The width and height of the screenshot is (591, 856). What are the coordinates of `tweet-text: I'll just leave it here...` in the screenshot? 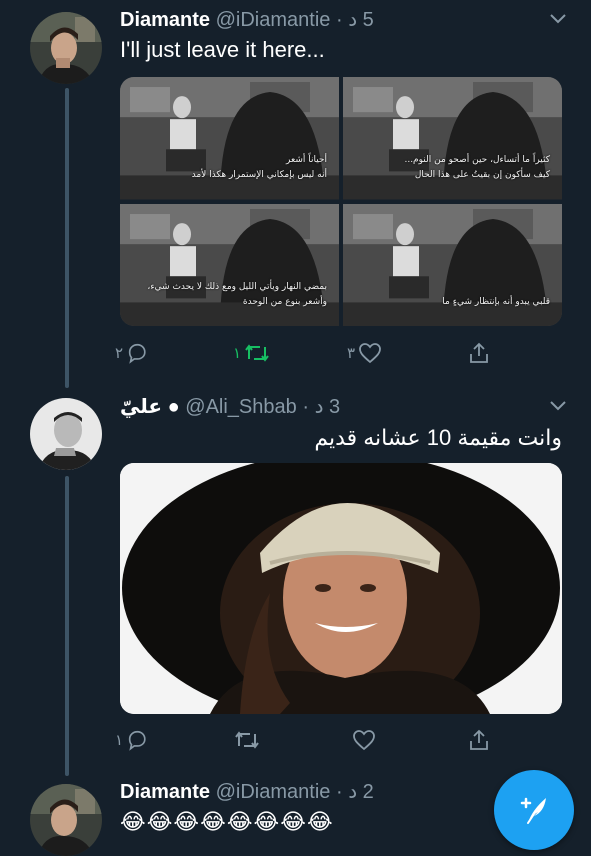 It's located at (222, 49).